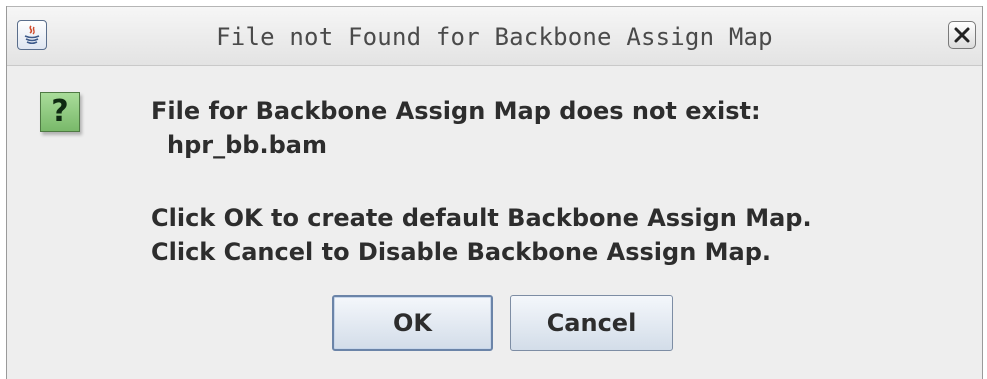 The width and height of the screenshot is (987, 379). I want to click on window-title: File not Found for Backbone Assign Map, so click(494, 37).